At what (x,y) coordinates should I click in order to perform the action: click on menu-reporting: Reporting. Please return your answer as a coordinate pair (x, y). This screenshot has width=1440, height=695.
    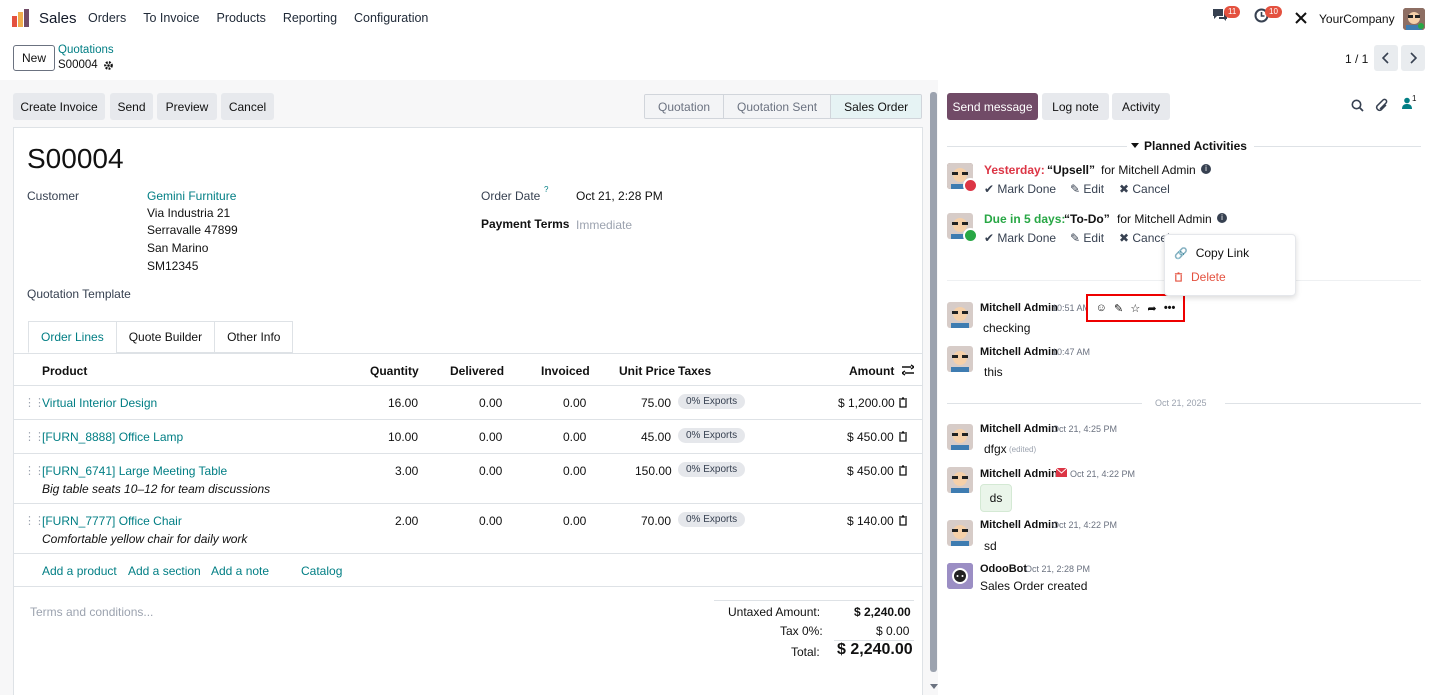
    Looking at the image, I should click on (310, 18).